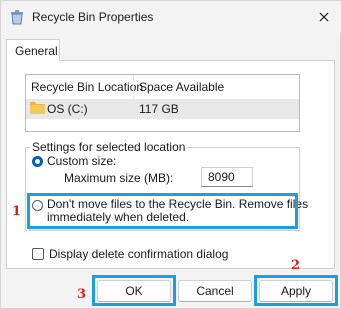 The image size is (341, 309). I want to click on list-item-os-c: OS (C:) 117 GB, so click(162, 109).